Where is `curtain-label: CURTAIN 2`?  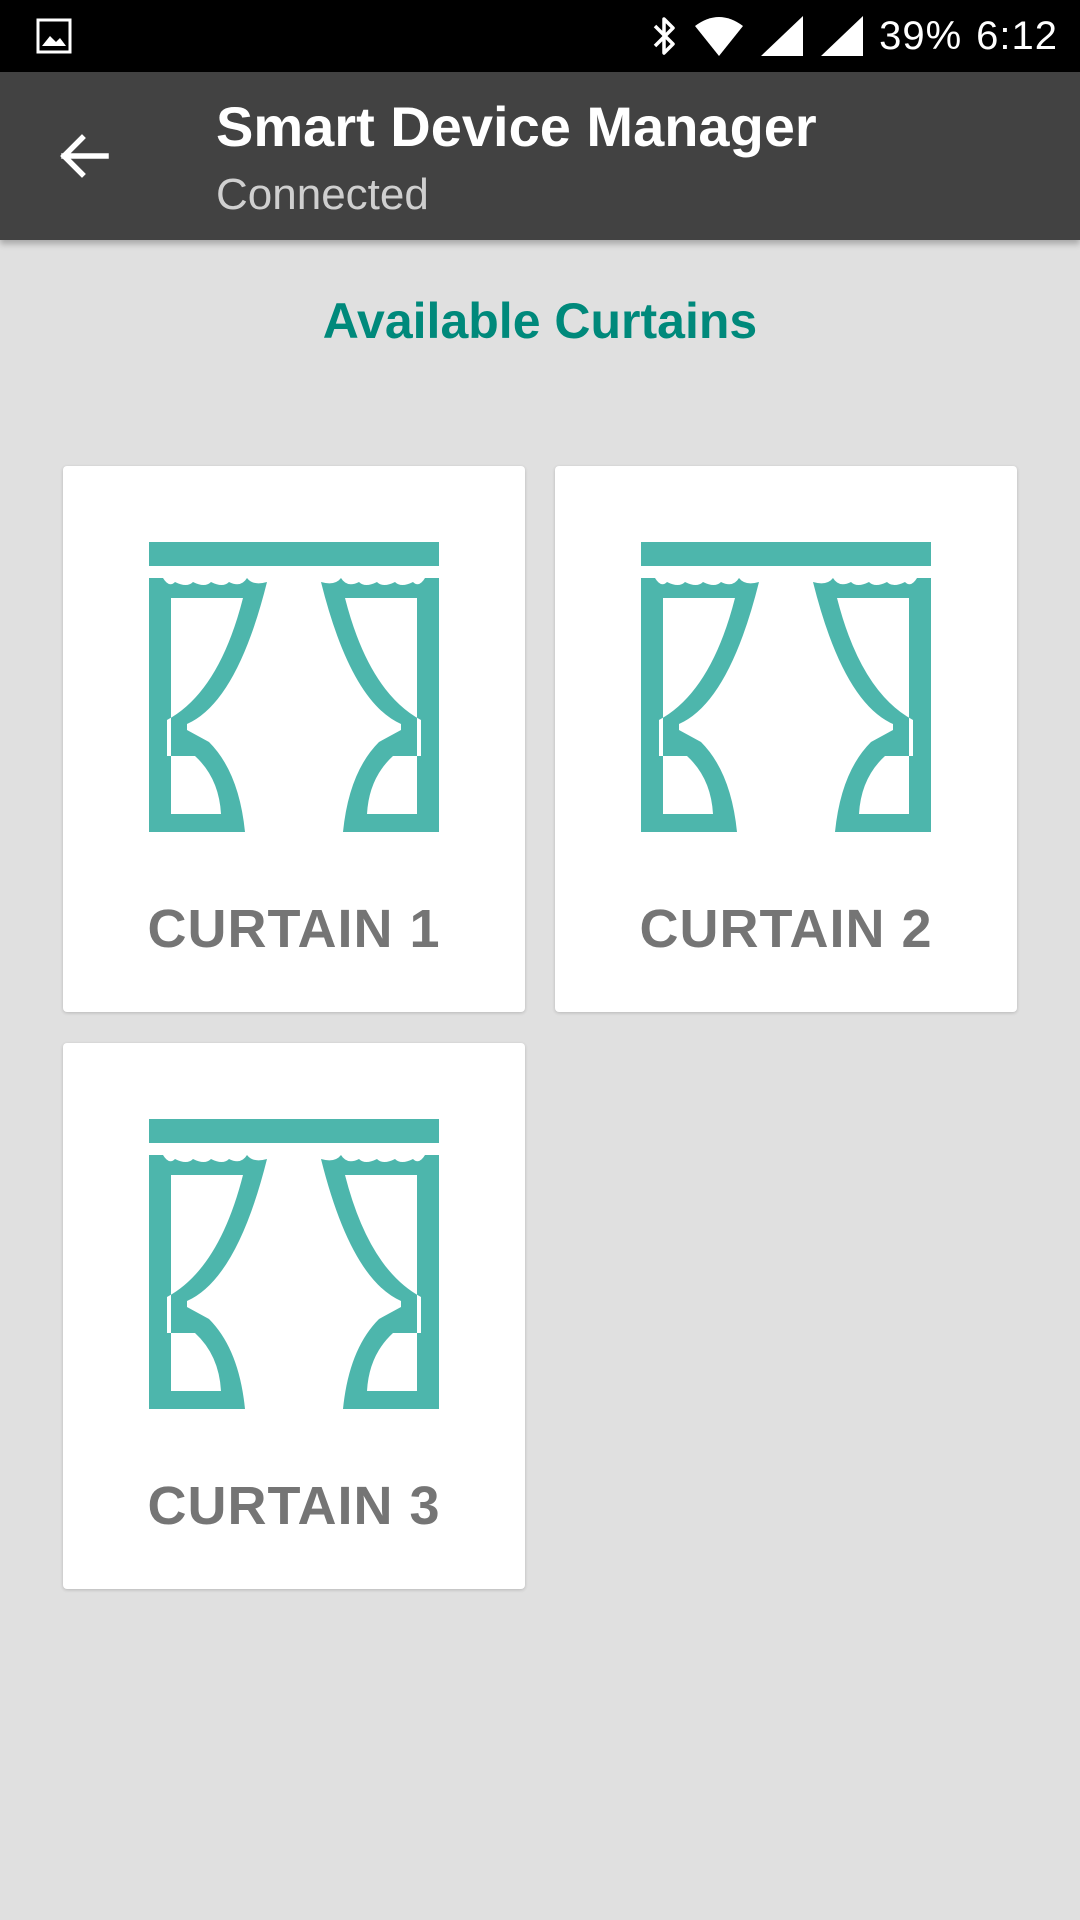
curtain-label: CURTAIN 2 is located at coordinates (786, 929).